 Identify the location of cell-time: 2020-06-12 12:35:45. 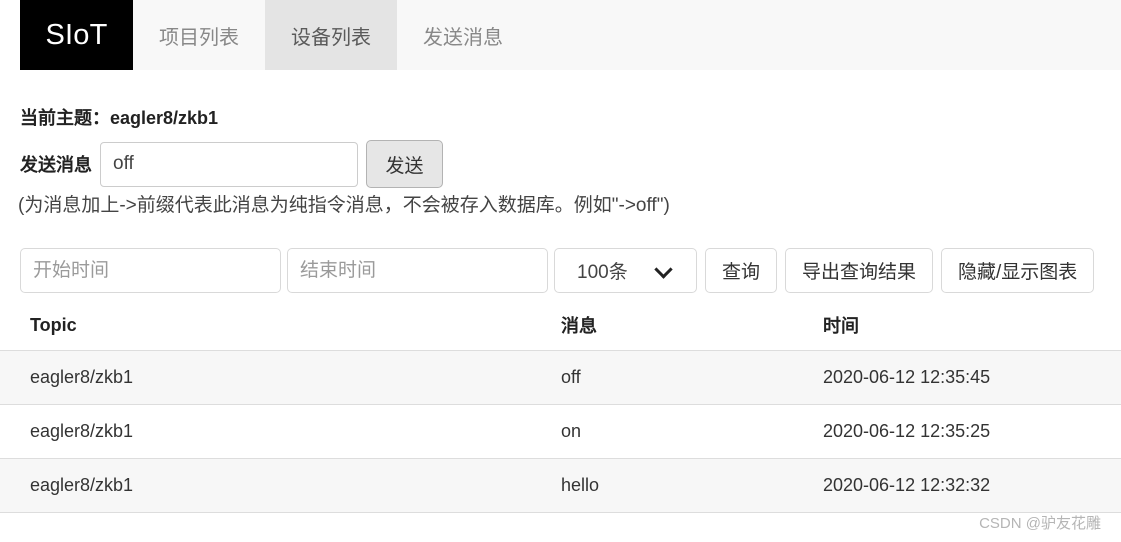
(907, 377).